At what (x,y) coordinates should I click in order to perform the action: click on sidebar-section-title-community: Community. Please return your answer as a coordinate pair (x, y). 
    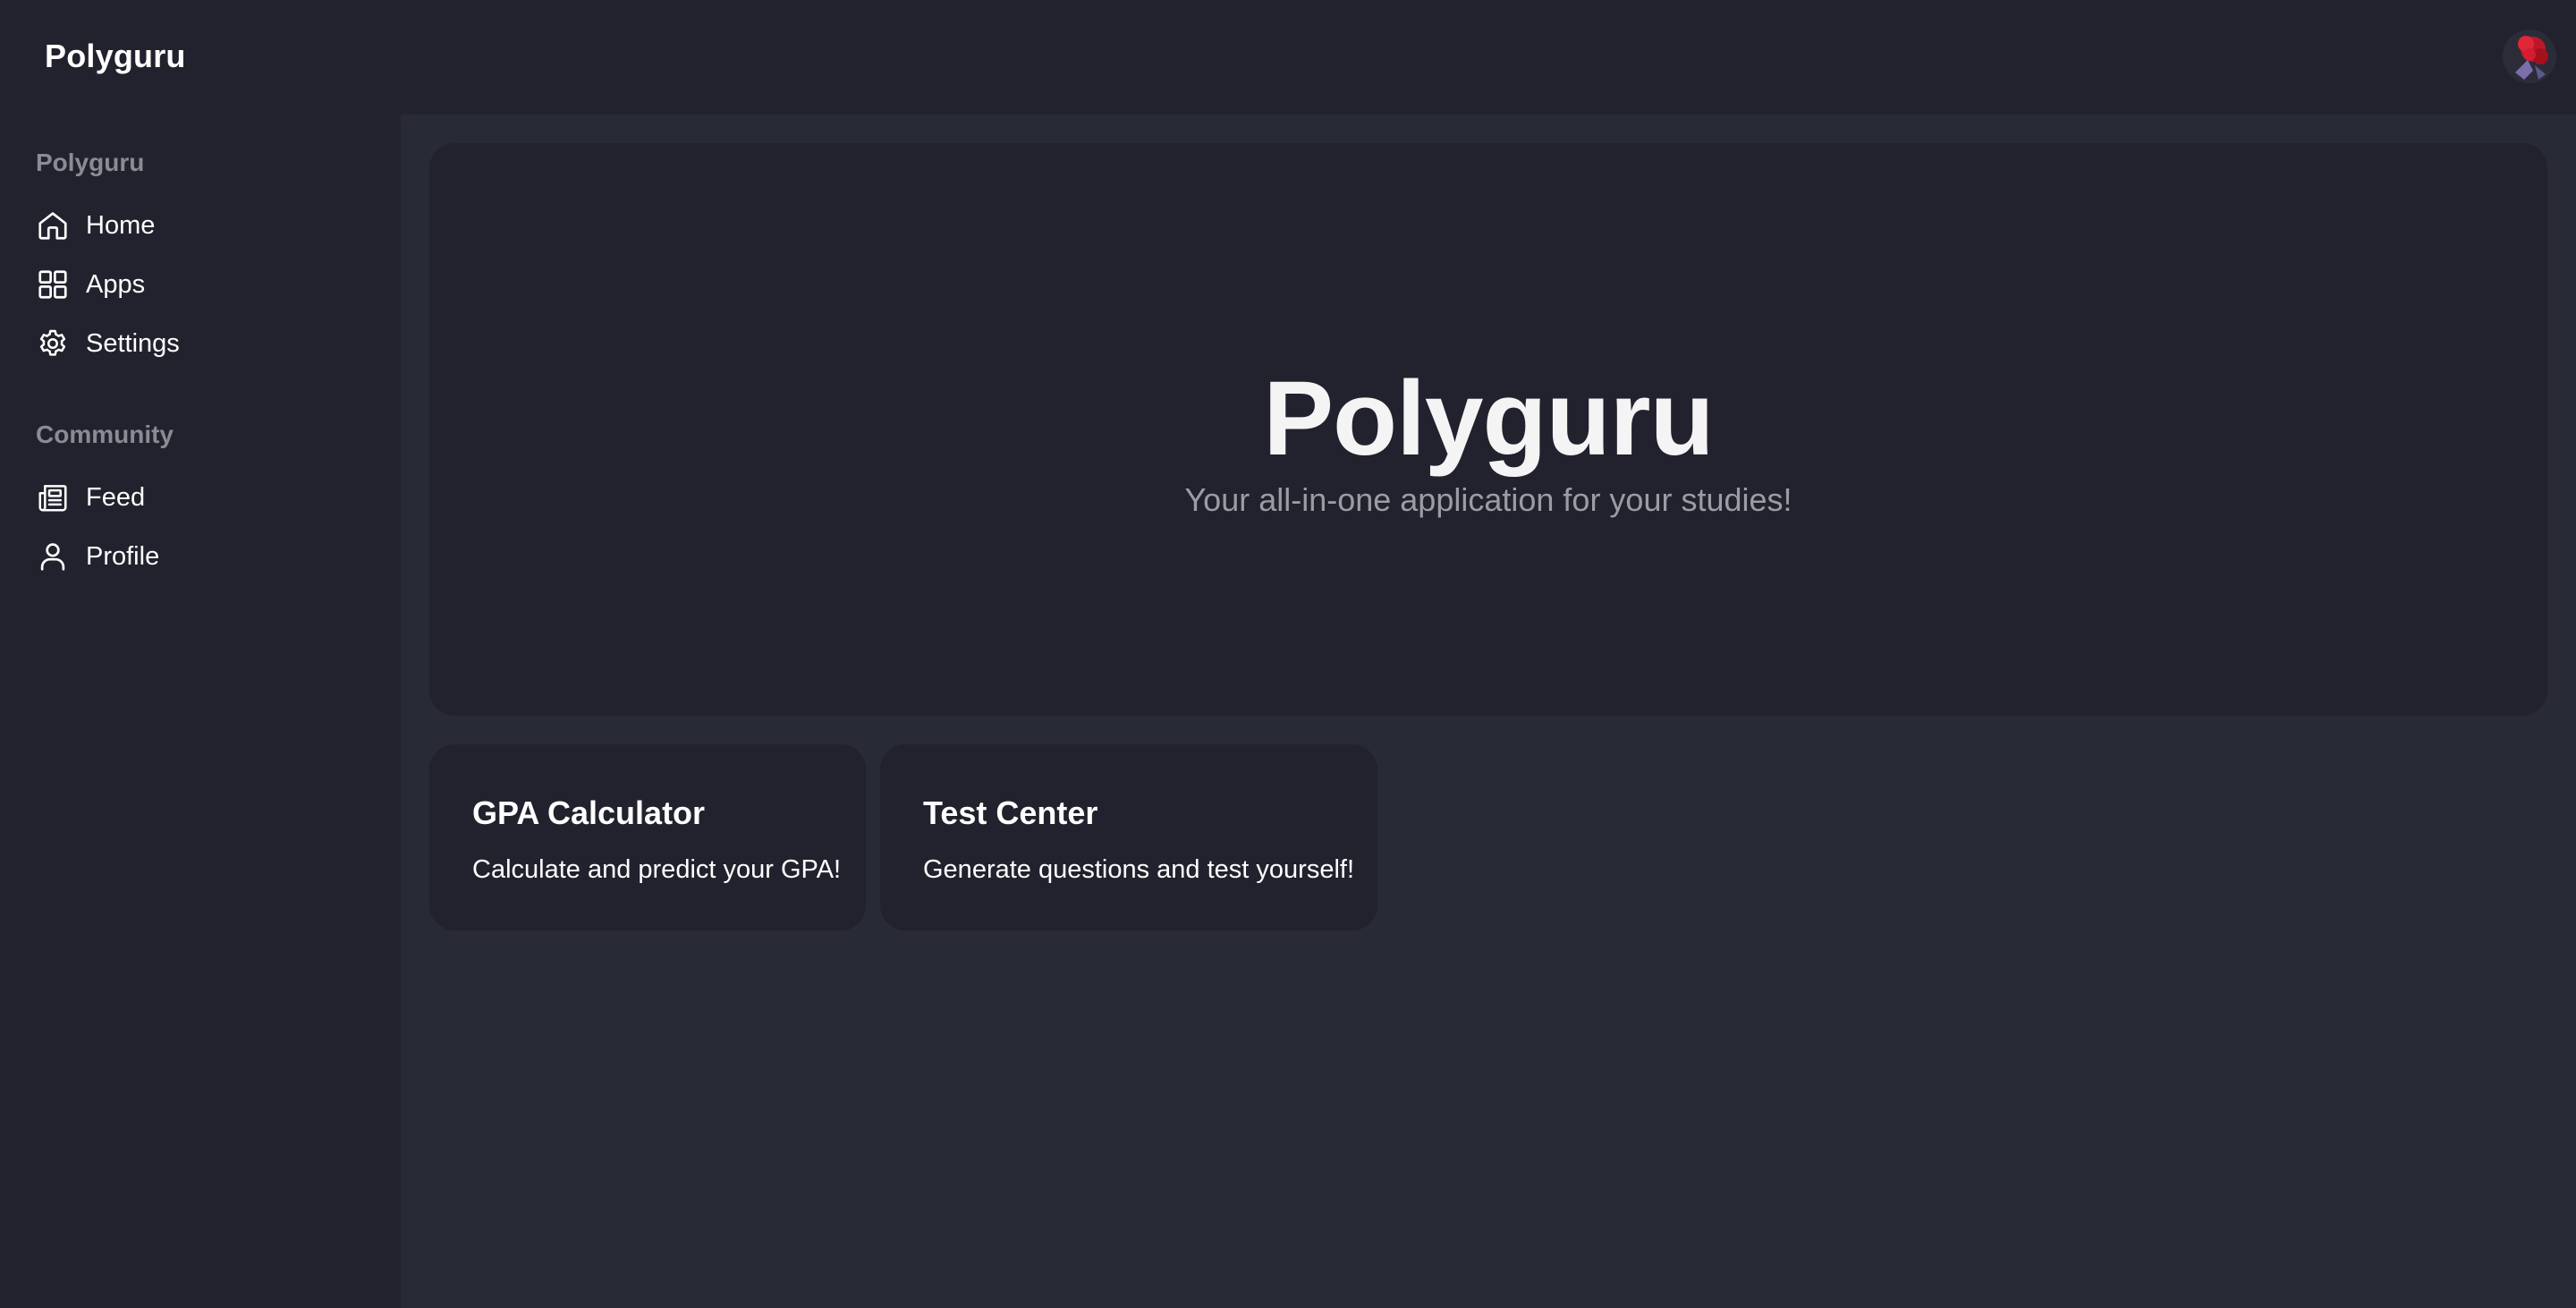
    Looking at the image, I should click on (105, 434).